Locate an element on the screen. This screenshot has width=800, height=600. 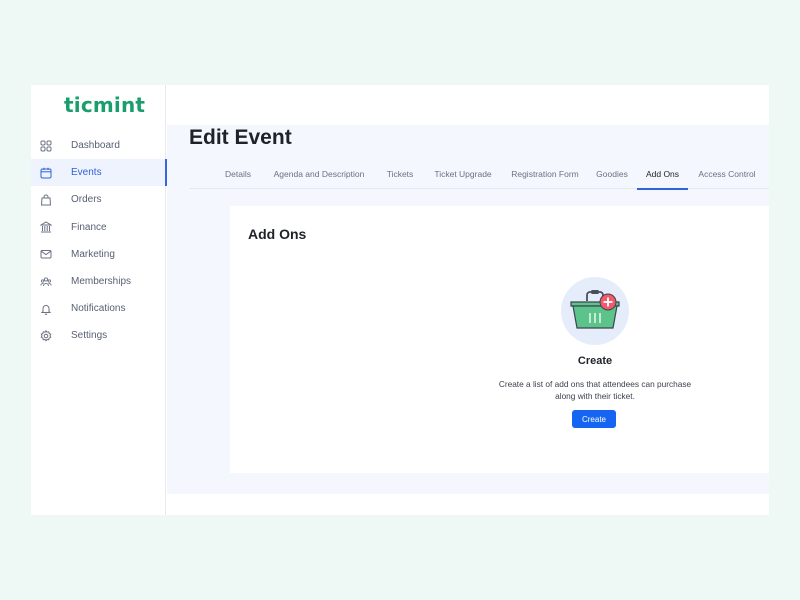
sidebar-item-label: Dashboard is located at coordinates (95, 146).